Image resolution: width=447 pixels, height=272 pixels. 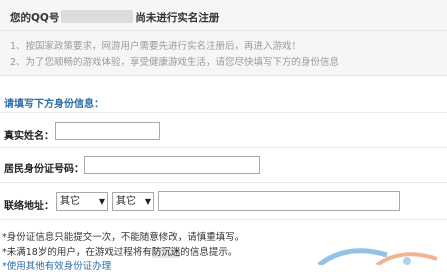 I want to click on id-number-input, so click(x=172, y=165).